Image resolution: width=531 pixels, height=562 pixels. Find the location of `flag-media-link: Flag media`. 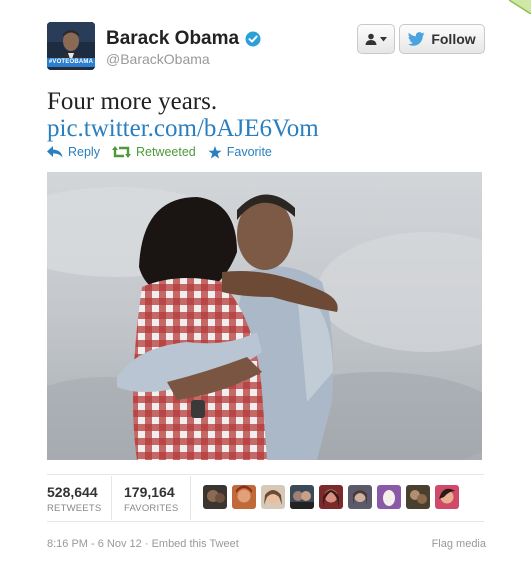

flag-media-link: Flag media is located at coordinates (459, 544).